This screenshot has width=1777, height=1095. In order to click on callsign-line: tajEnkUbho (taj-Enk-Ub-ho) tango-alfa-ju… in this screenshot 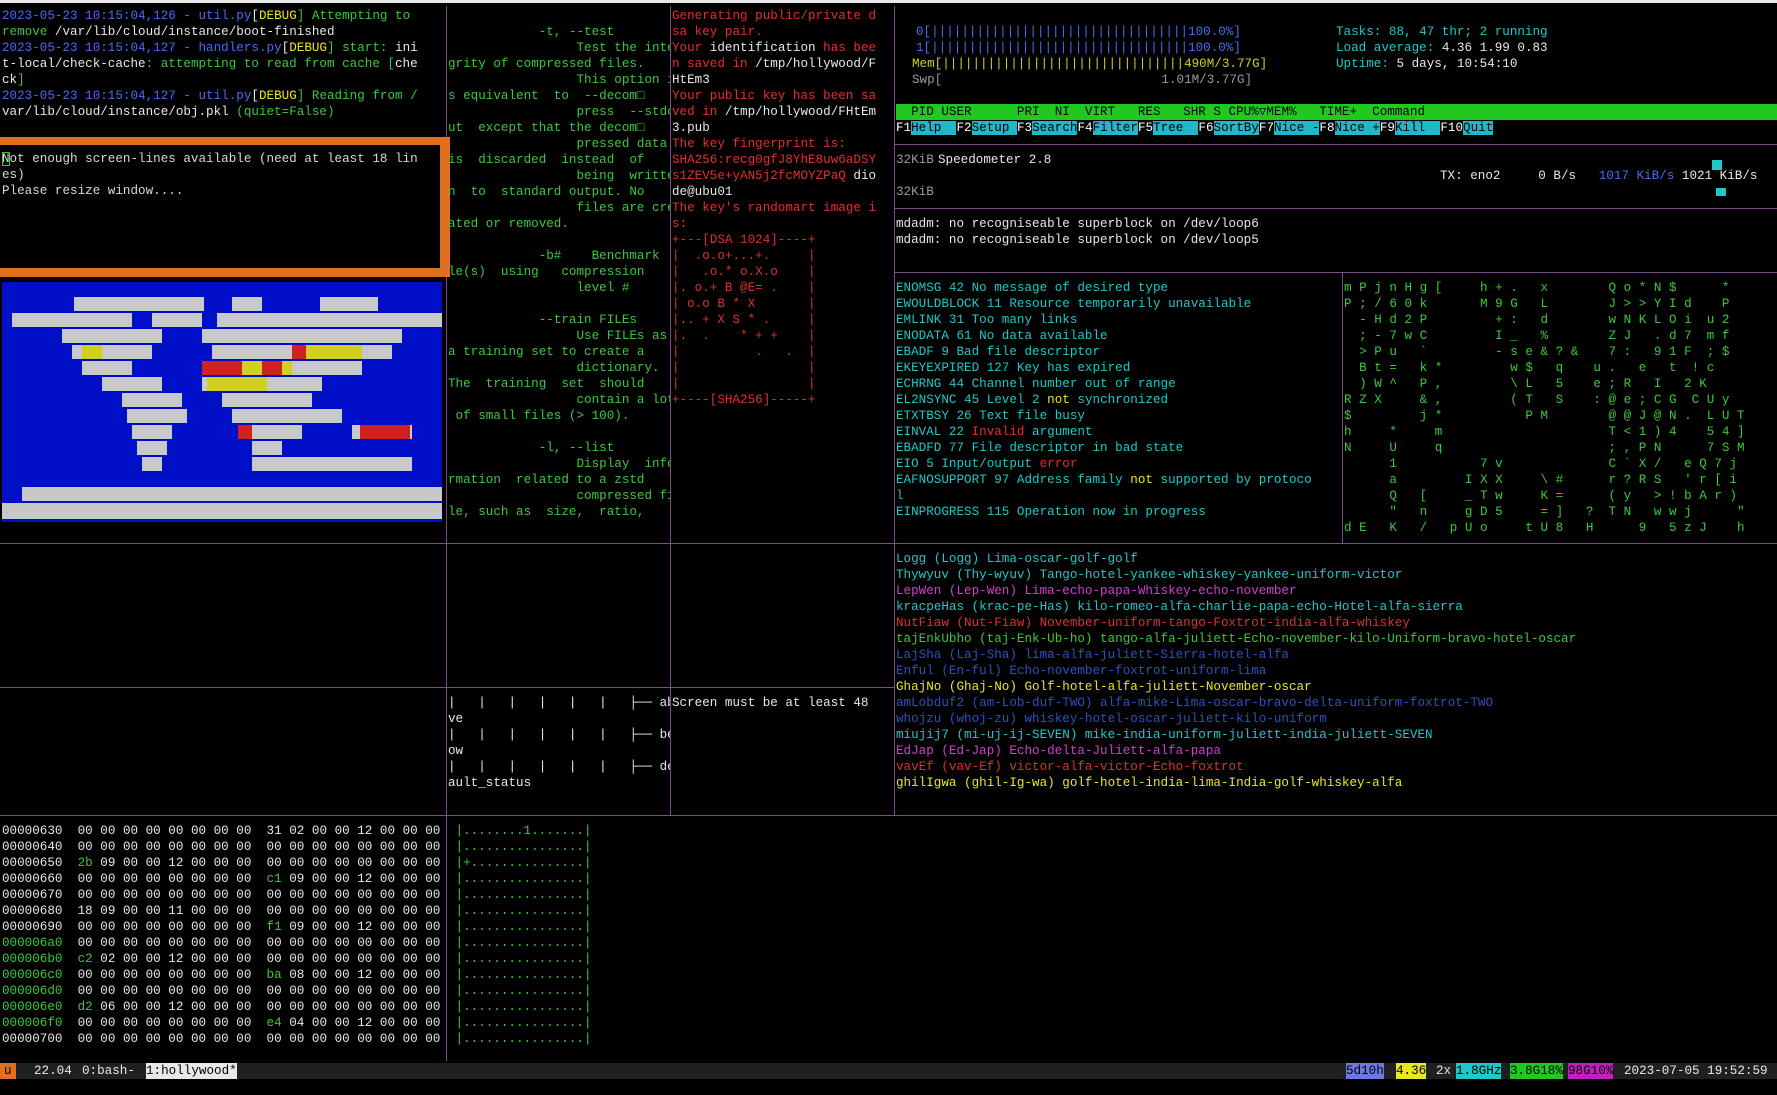, I will do `click(1236, 639)`.